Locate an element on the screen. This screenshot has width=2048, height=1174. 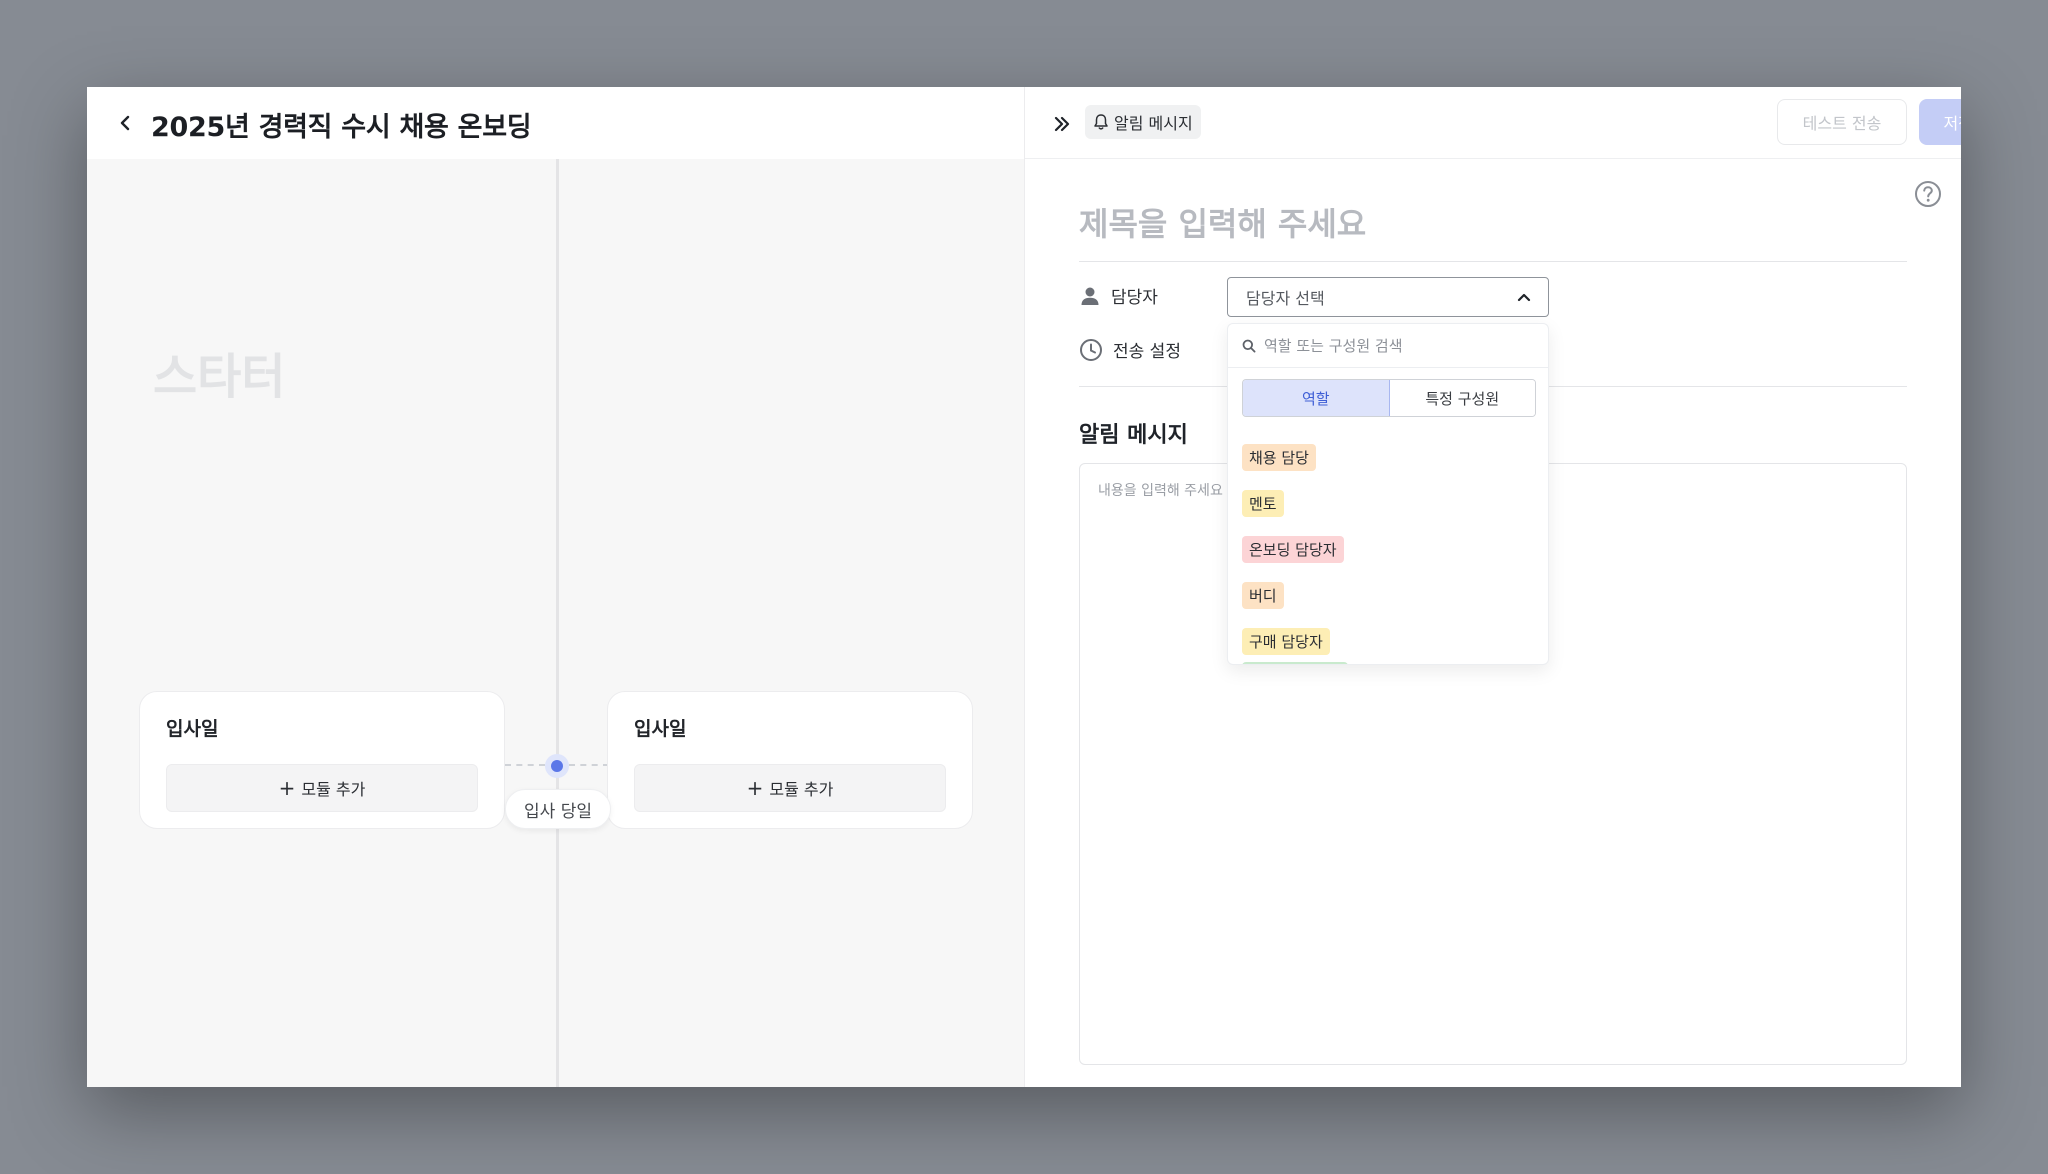
assignee-label: 담당자 is located at coordinates (1134, 298).